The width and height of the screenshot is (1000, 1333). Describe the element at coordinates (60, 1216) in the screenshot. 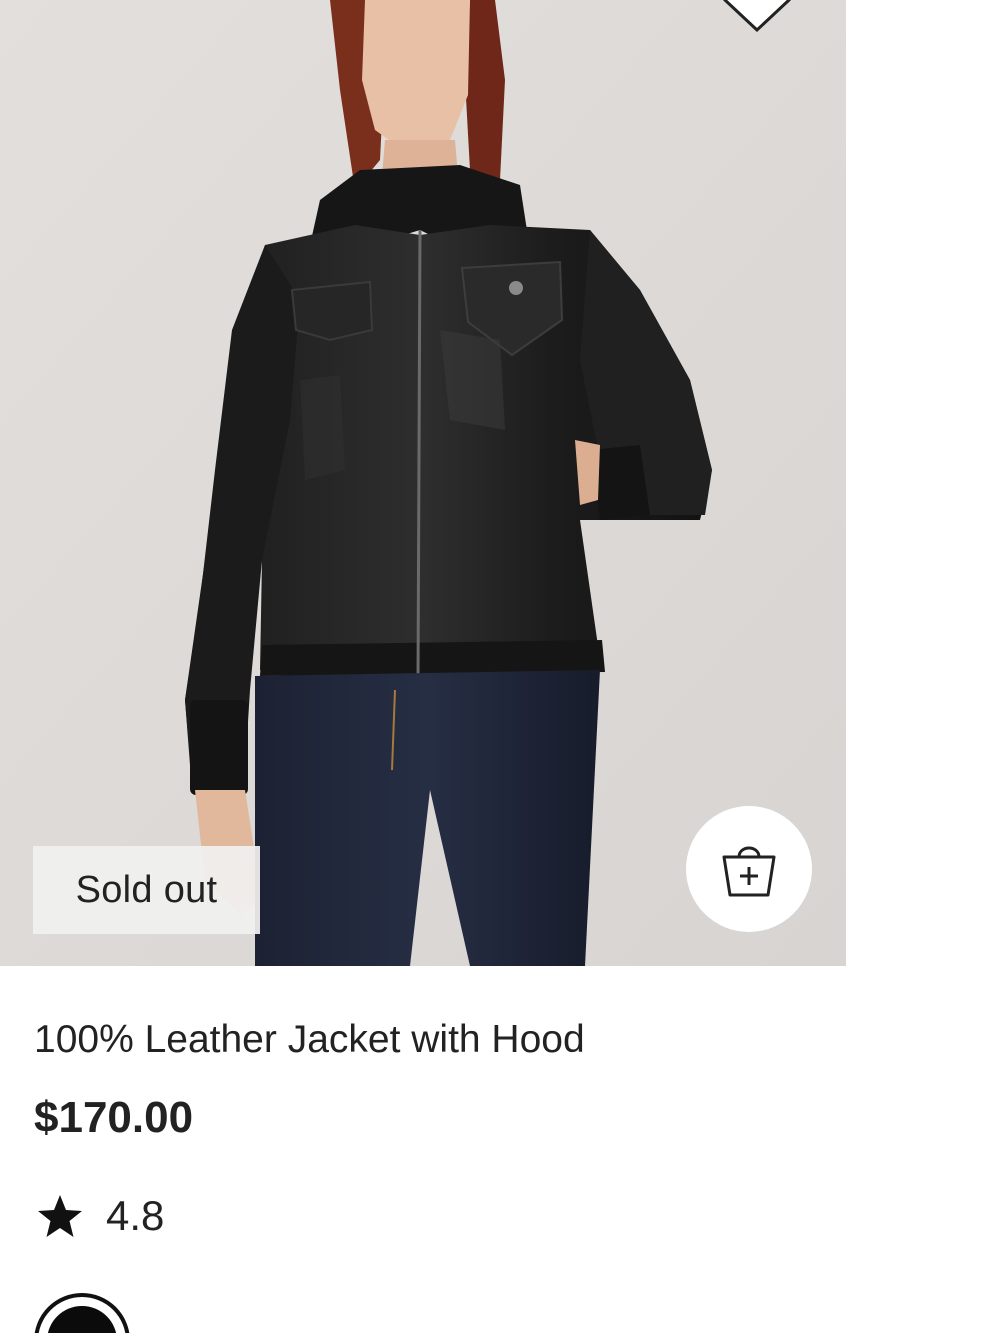

I see `star-icon` at that location.